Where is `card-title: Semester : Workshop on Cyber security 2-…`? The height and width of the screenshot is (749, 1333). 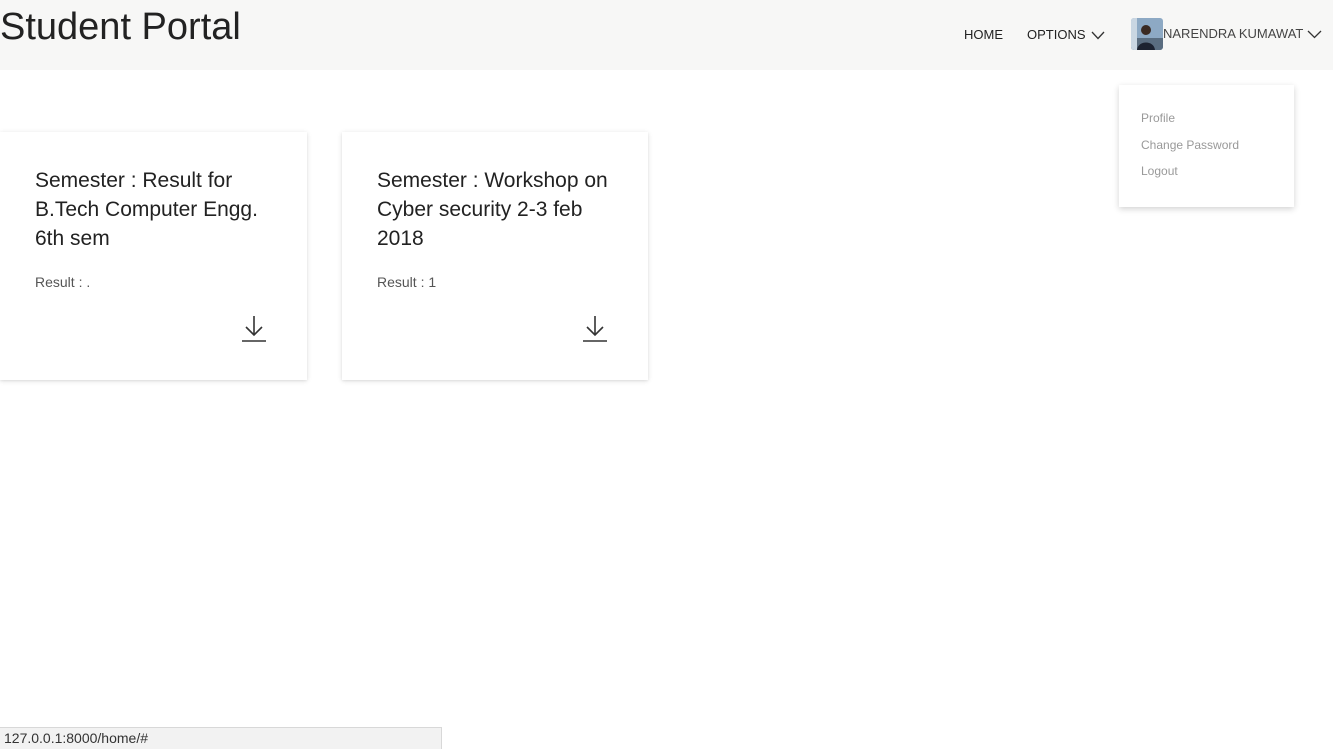
card-title: Semester : Workshop on Cyber security 2-… is located at coordinates (492, 209).